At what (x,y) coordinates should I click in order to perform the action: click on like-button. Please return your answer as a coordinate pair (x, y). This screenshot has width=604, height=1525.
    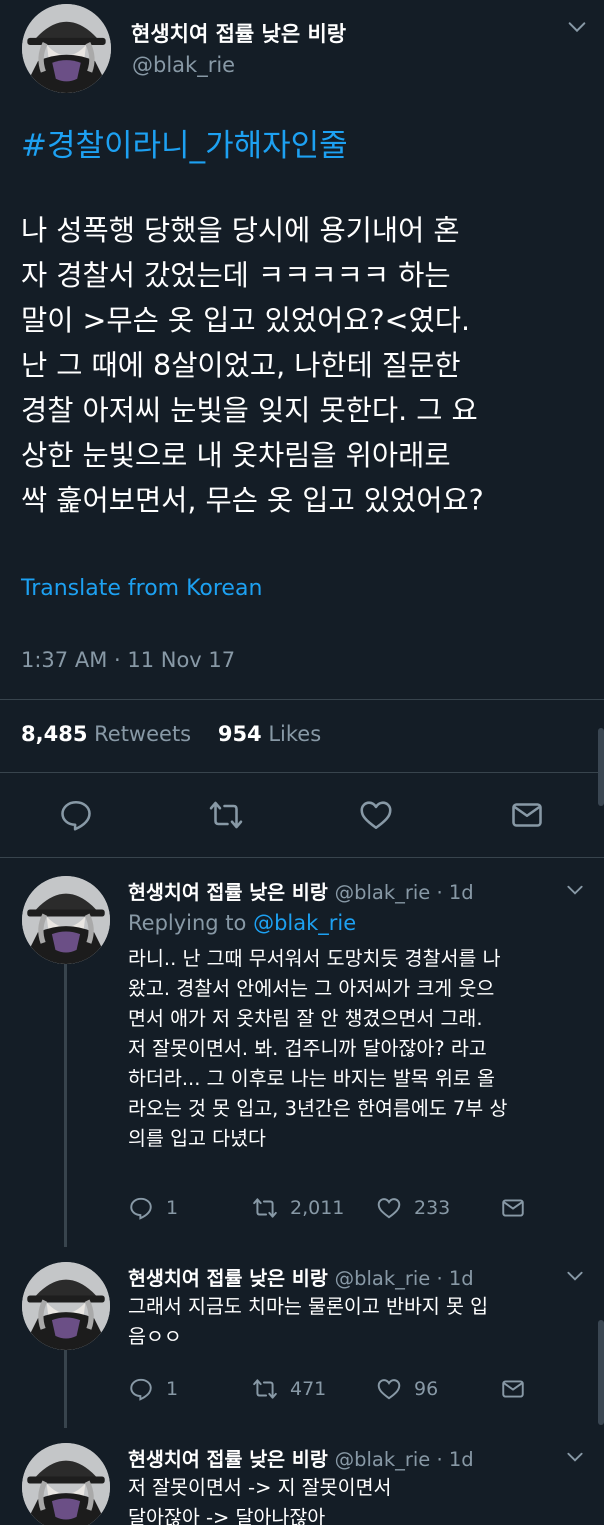
    Looking at the image, I should click on (376, 815).